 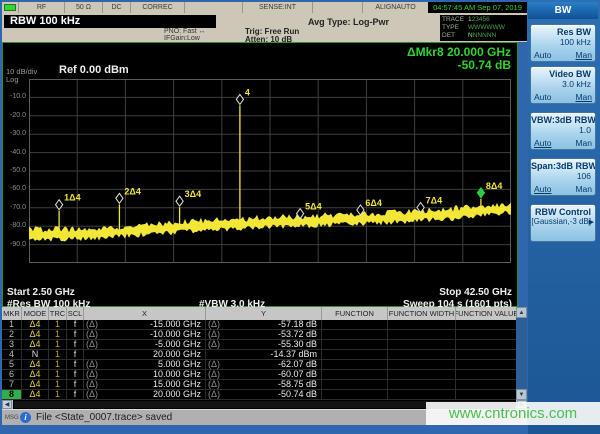 I want to click on marker-table-row: 2 Δ4 1 f (Δ) -10.000 GHz (Δ) -53.72 dB, so click(x=259, y=335).